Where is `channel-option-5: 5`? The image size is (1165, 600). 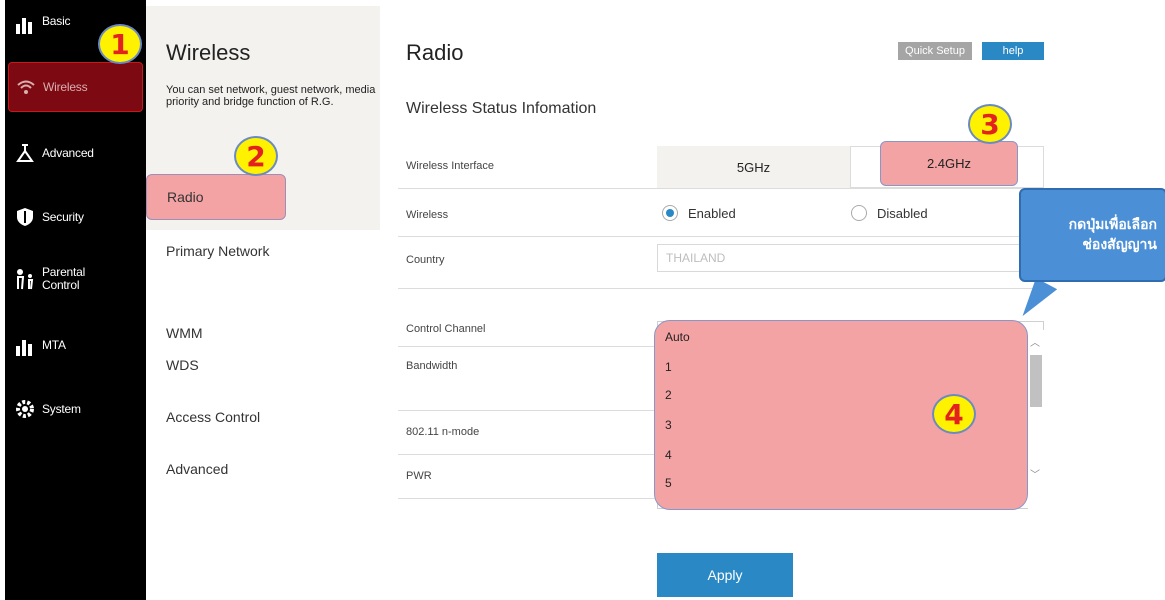
channel-option-5: 5 is located at coordinates (668, 483).